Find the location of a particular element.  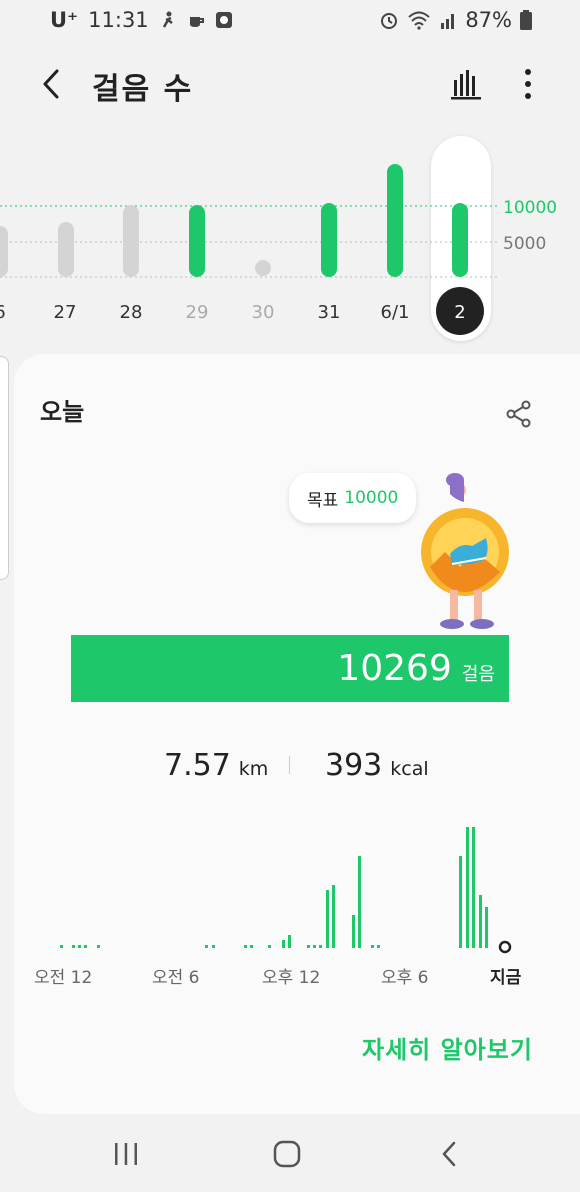

time-label: 오전 12 is located at coordinates (63, 978).